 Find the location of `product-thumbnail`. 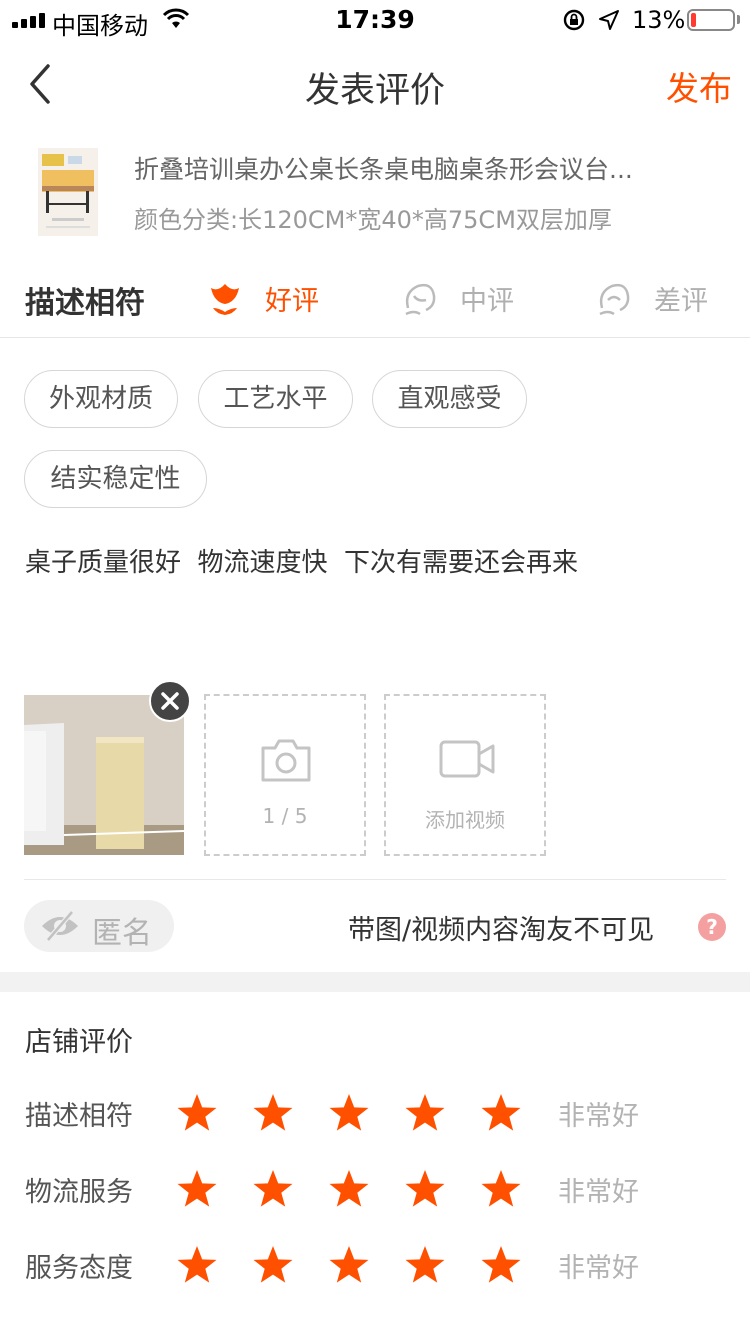

product-thumbnail is located at coordinates (68, 192).